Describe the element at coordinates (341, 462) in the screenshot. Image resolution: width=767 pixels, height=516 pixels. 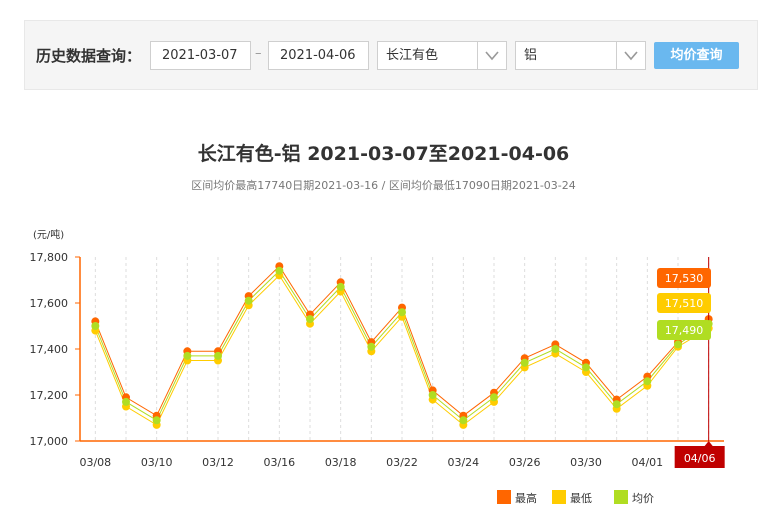
I see `x-tick-label: 03/18` at that location.